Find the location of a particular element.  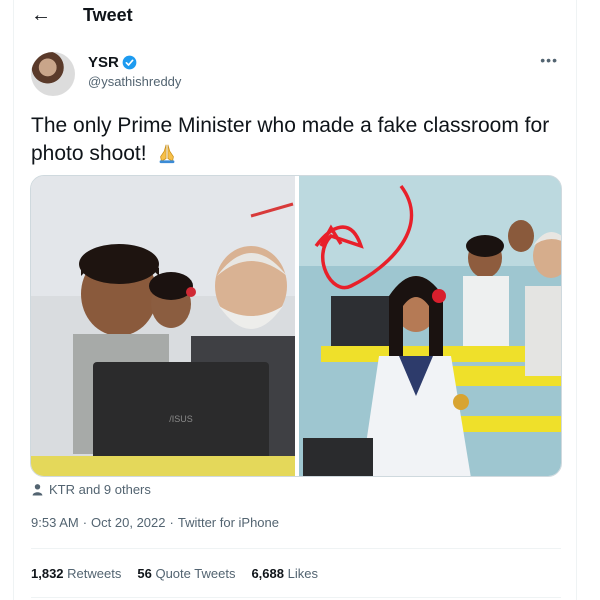

quote-tweets-stat: 56 Quote Tweets is located at coordinates (186, 573).